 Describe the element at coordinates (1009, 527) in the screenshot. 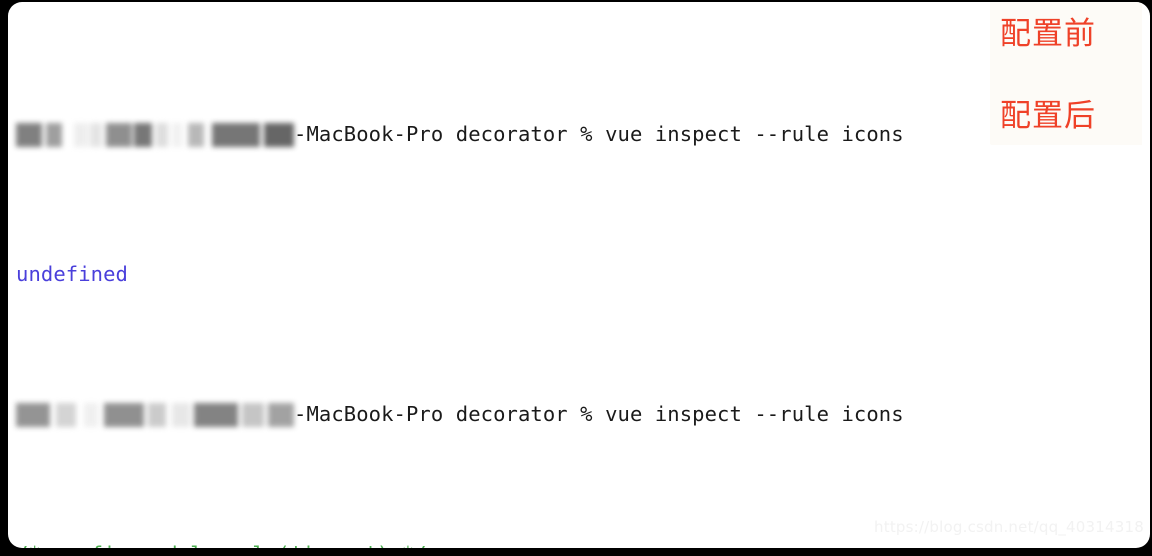

I see `csdn-watermark: https://blog.csdn.net/qq_40314318` at that location.